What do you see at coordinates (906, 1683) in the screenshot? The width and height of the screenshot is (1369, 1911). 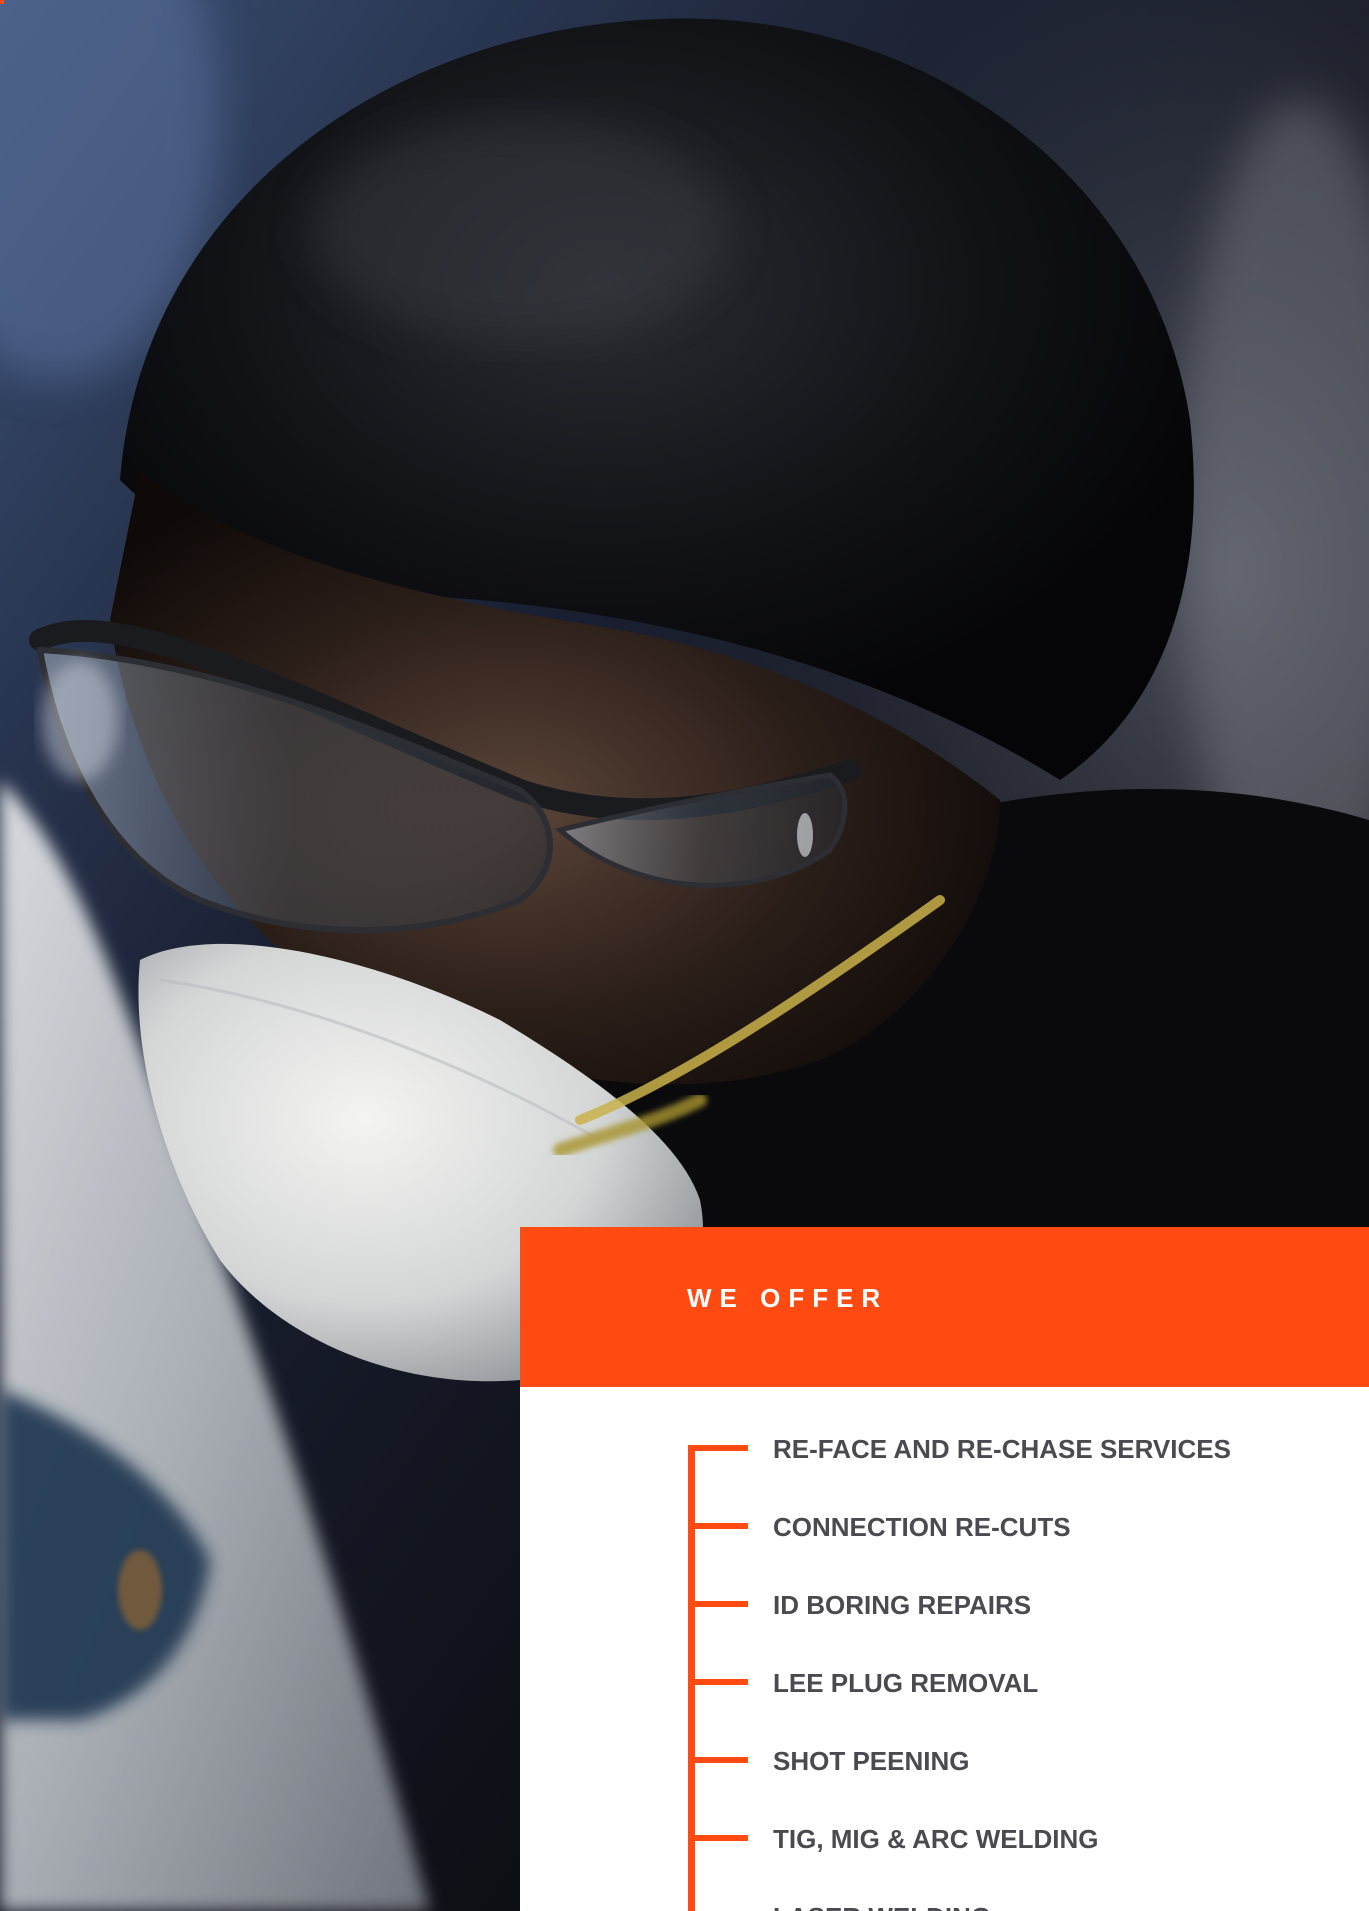 I see `offer-item-label: LEE PLUG REMOVAL` at bounding box center [906, 1683].